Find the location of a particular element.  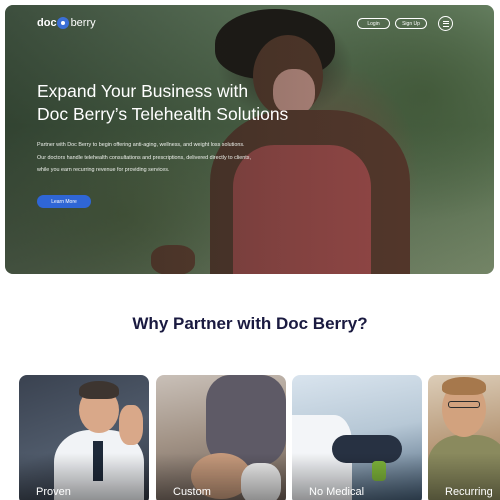

logo-mark-icon is located at coordinates (62, 23).